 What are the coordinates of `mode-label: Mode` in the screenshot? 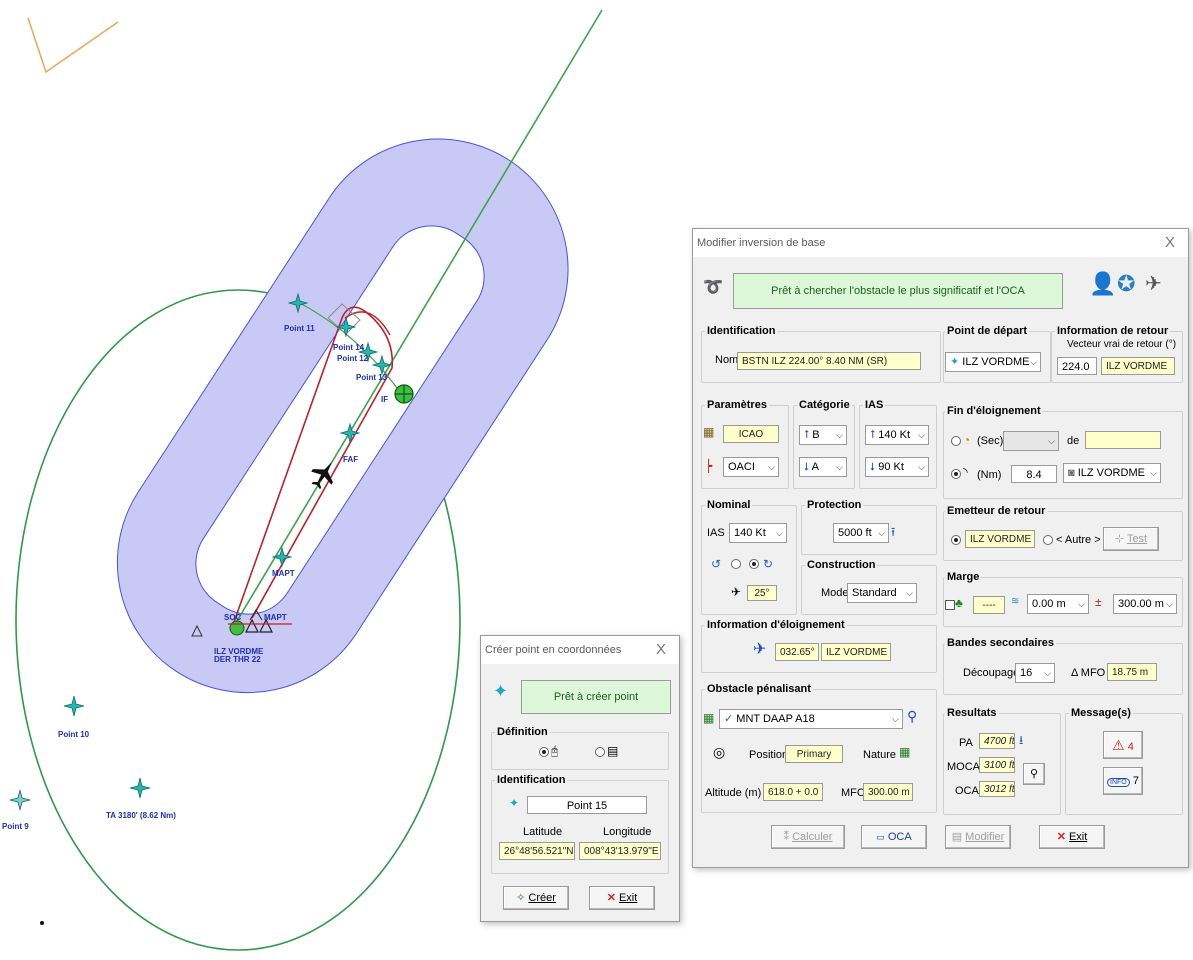 It's located at (835, 593).